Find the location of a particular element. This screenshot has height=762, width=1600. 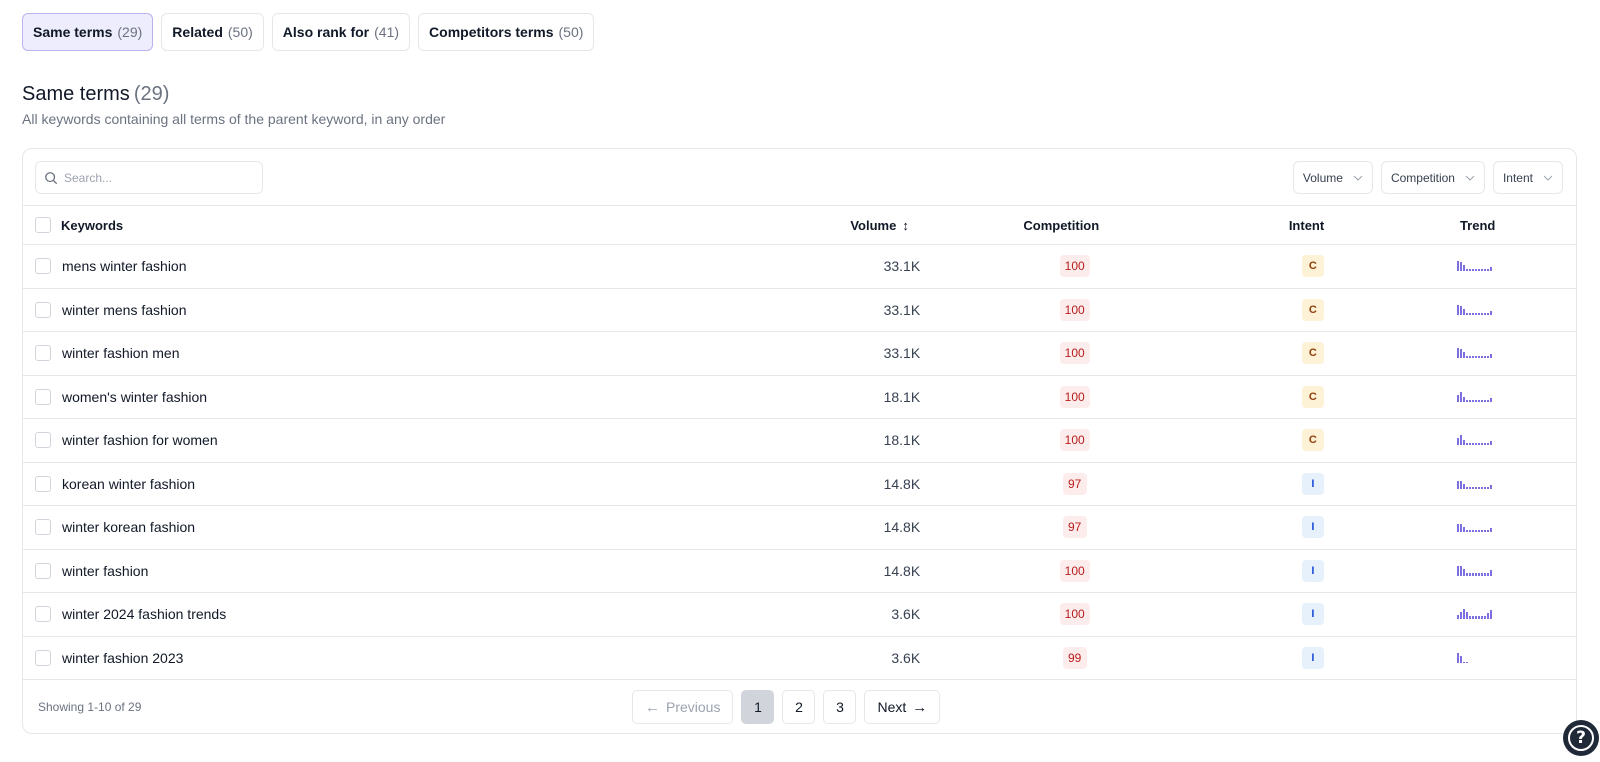

competition-cell: 97 is located at coordinates (1074, 483).